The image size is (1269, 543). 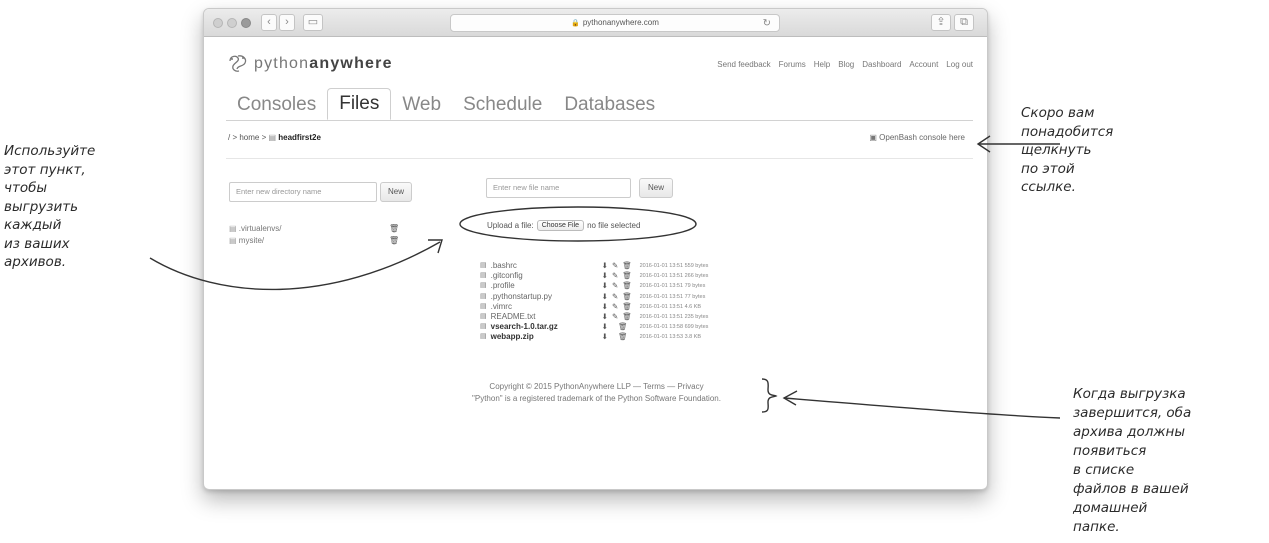 I want to click on share-icon: ⇪, so click(x=941, y=22).